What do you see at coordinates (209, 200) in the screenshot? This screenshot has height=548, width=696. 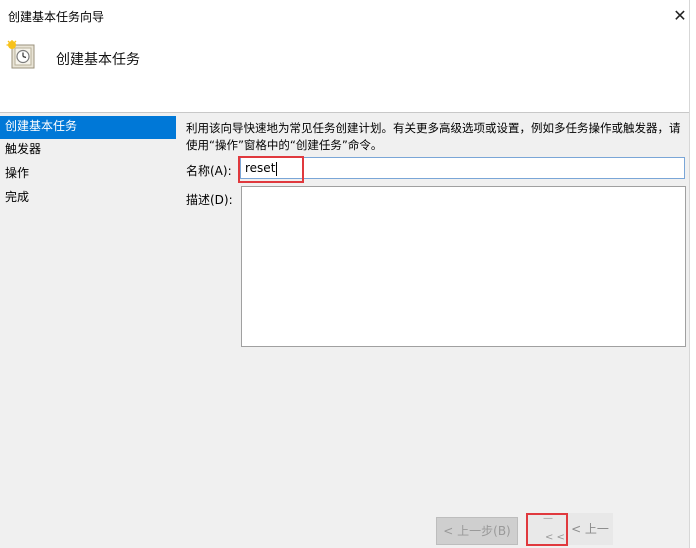 I see `description-label: 描述(D):` at bounding box center [209, 200].